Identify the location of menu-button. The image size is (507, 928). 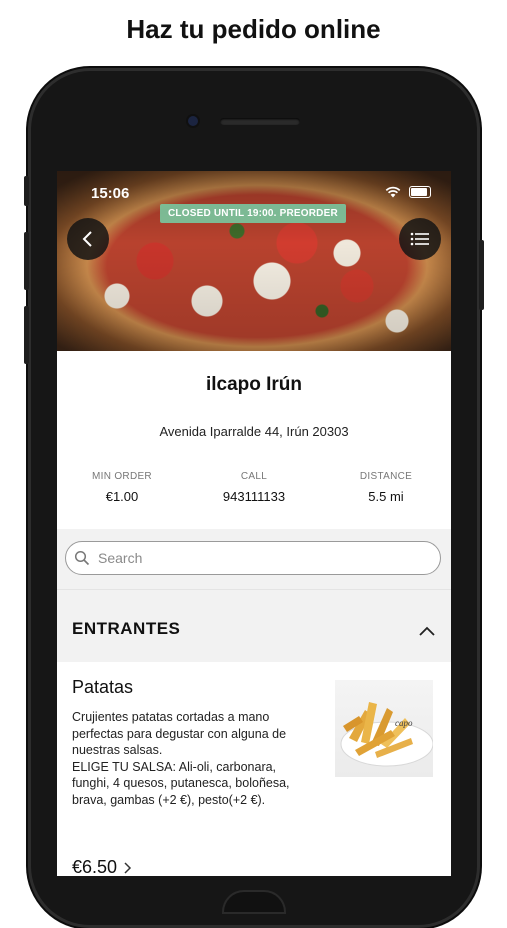
(420, 239).